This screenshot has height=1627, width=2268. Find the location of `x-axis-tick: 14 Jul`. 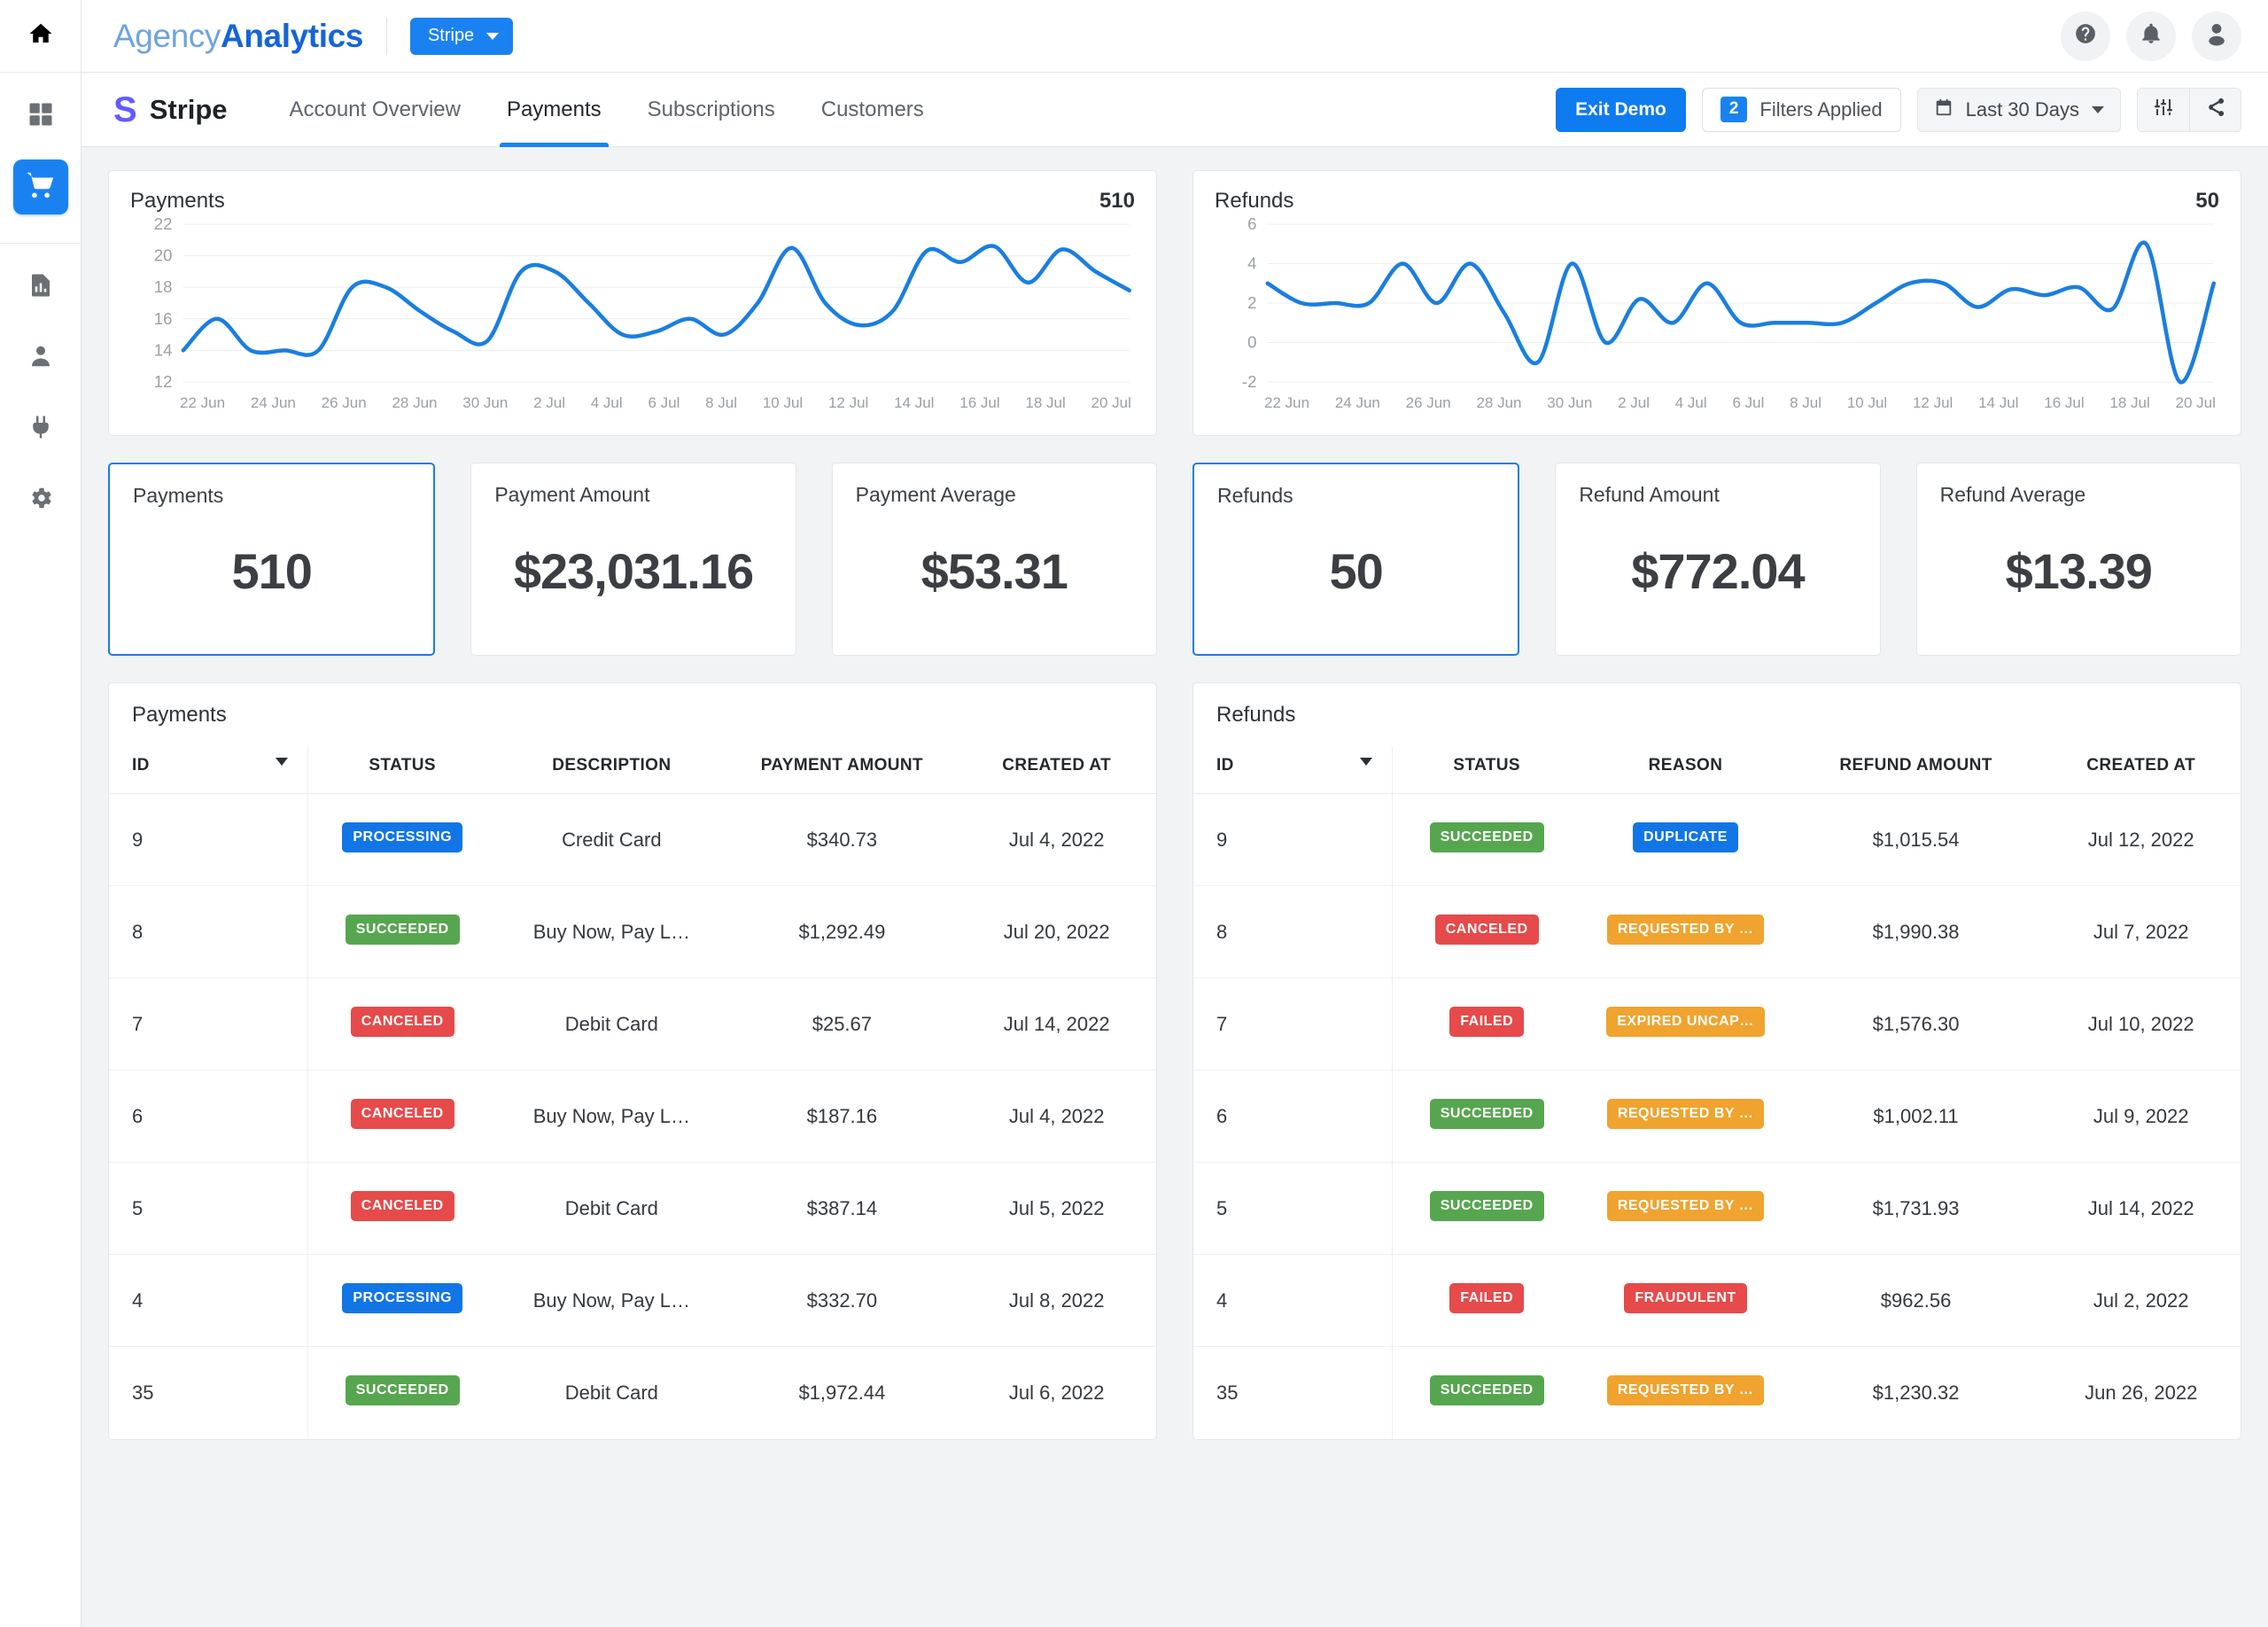

x-axis-tick: 14 Jul is located at coordinates (914, 402).